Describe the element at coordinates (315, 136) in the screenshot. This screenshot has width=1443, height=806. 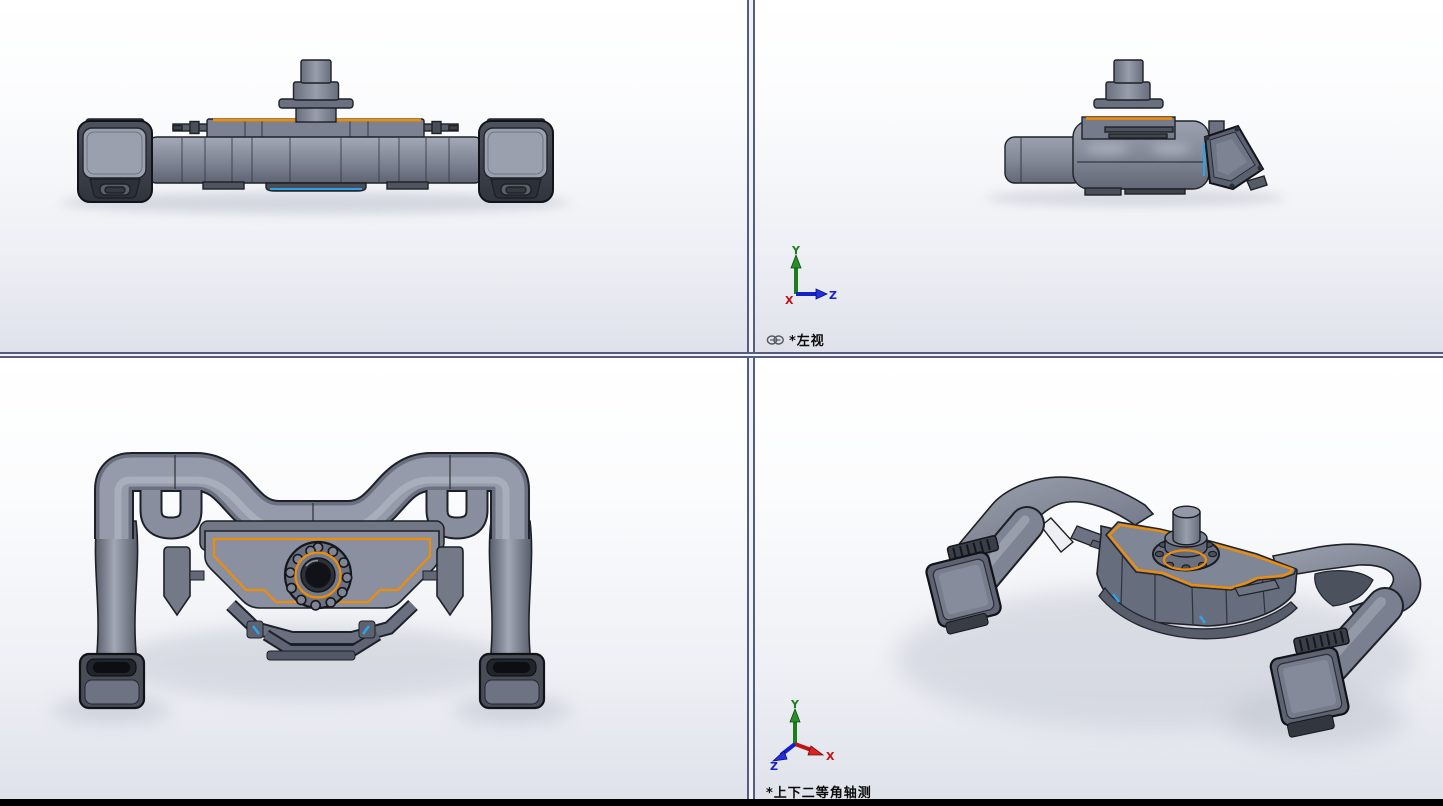
I see `front-view-part-drawing` at that location.